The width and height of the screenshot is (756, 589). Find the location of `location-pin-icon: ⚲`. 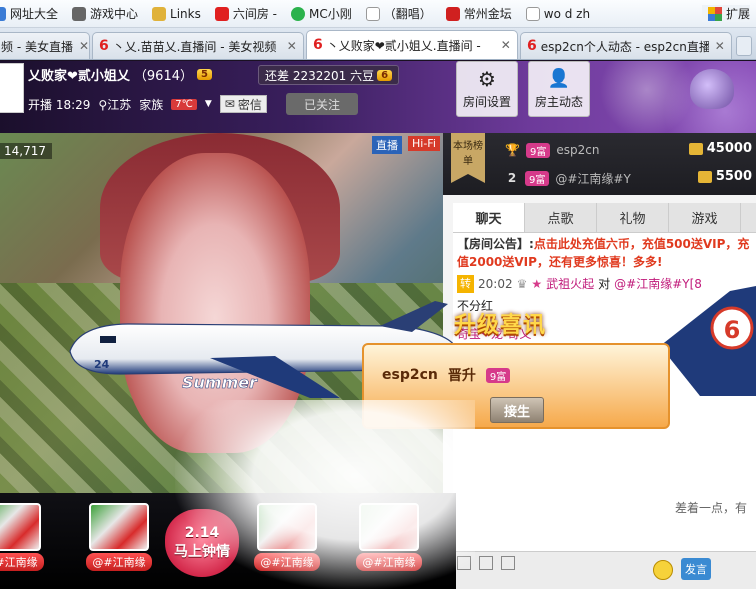

location-pin-icon: ⚲ is located at coordinates (103, 104).